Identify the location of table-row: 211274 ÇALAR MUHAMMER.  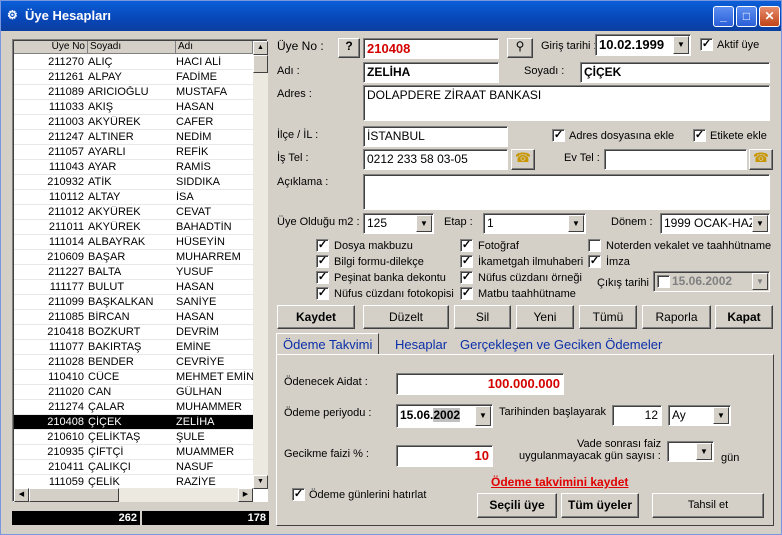
(133, 407).